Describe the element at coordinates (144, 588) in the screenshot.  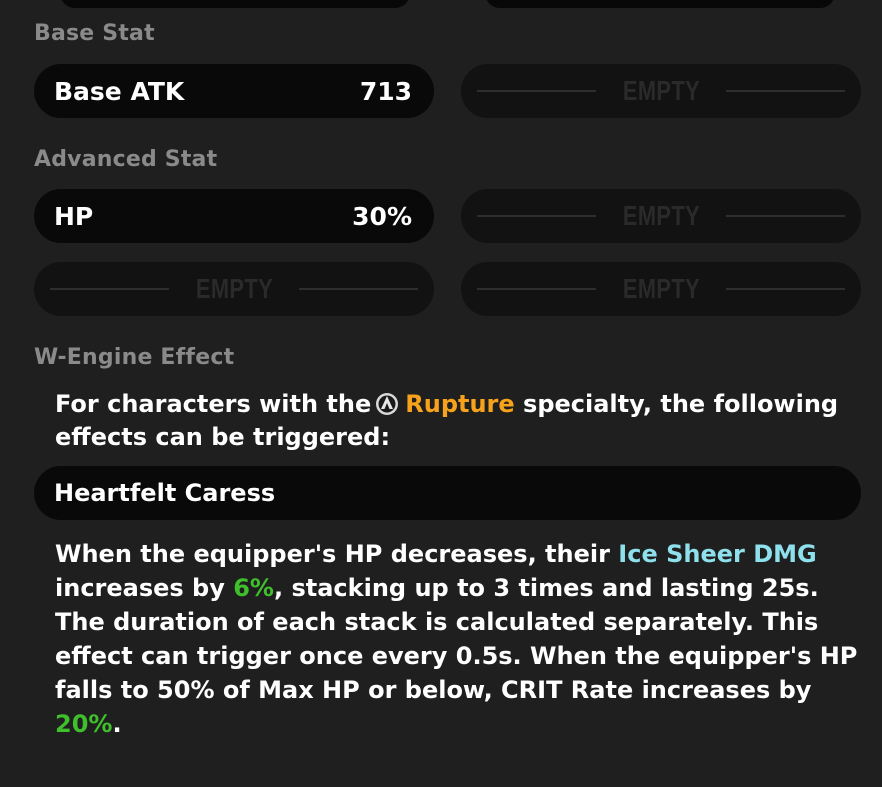
I see `desc-part: increases by` at that location.